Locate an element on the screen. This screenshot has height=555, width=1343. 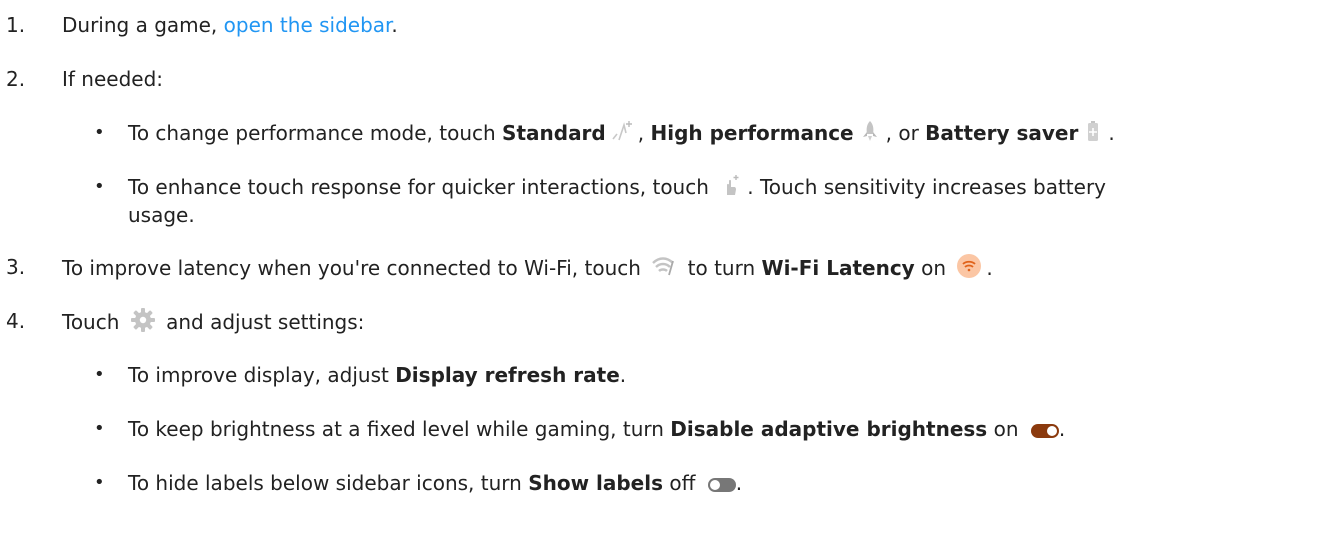
bullet-text-continuation: usage. is located at coordinates (161, 215).